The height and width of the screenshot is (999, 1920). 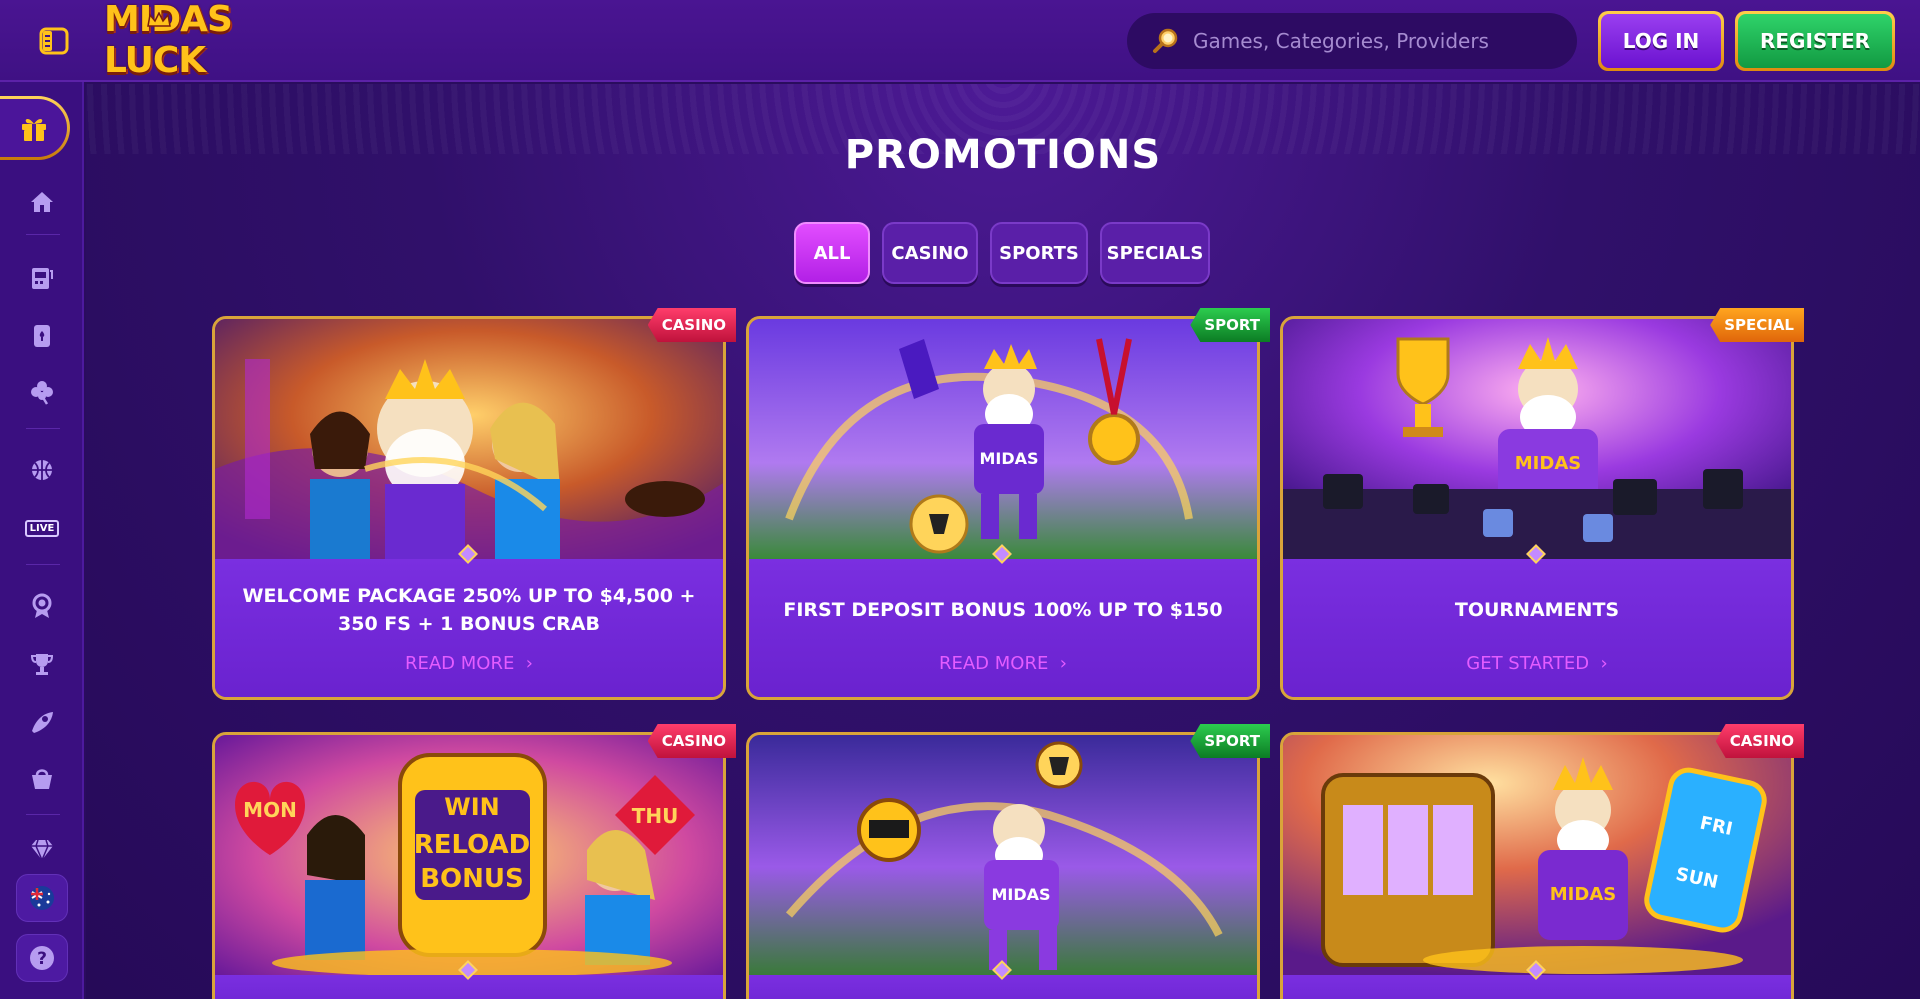 I want to click on promotion-filter-tabs: ALL CASINO SPORTS SPECIALS, so click(x=1002, y=253).